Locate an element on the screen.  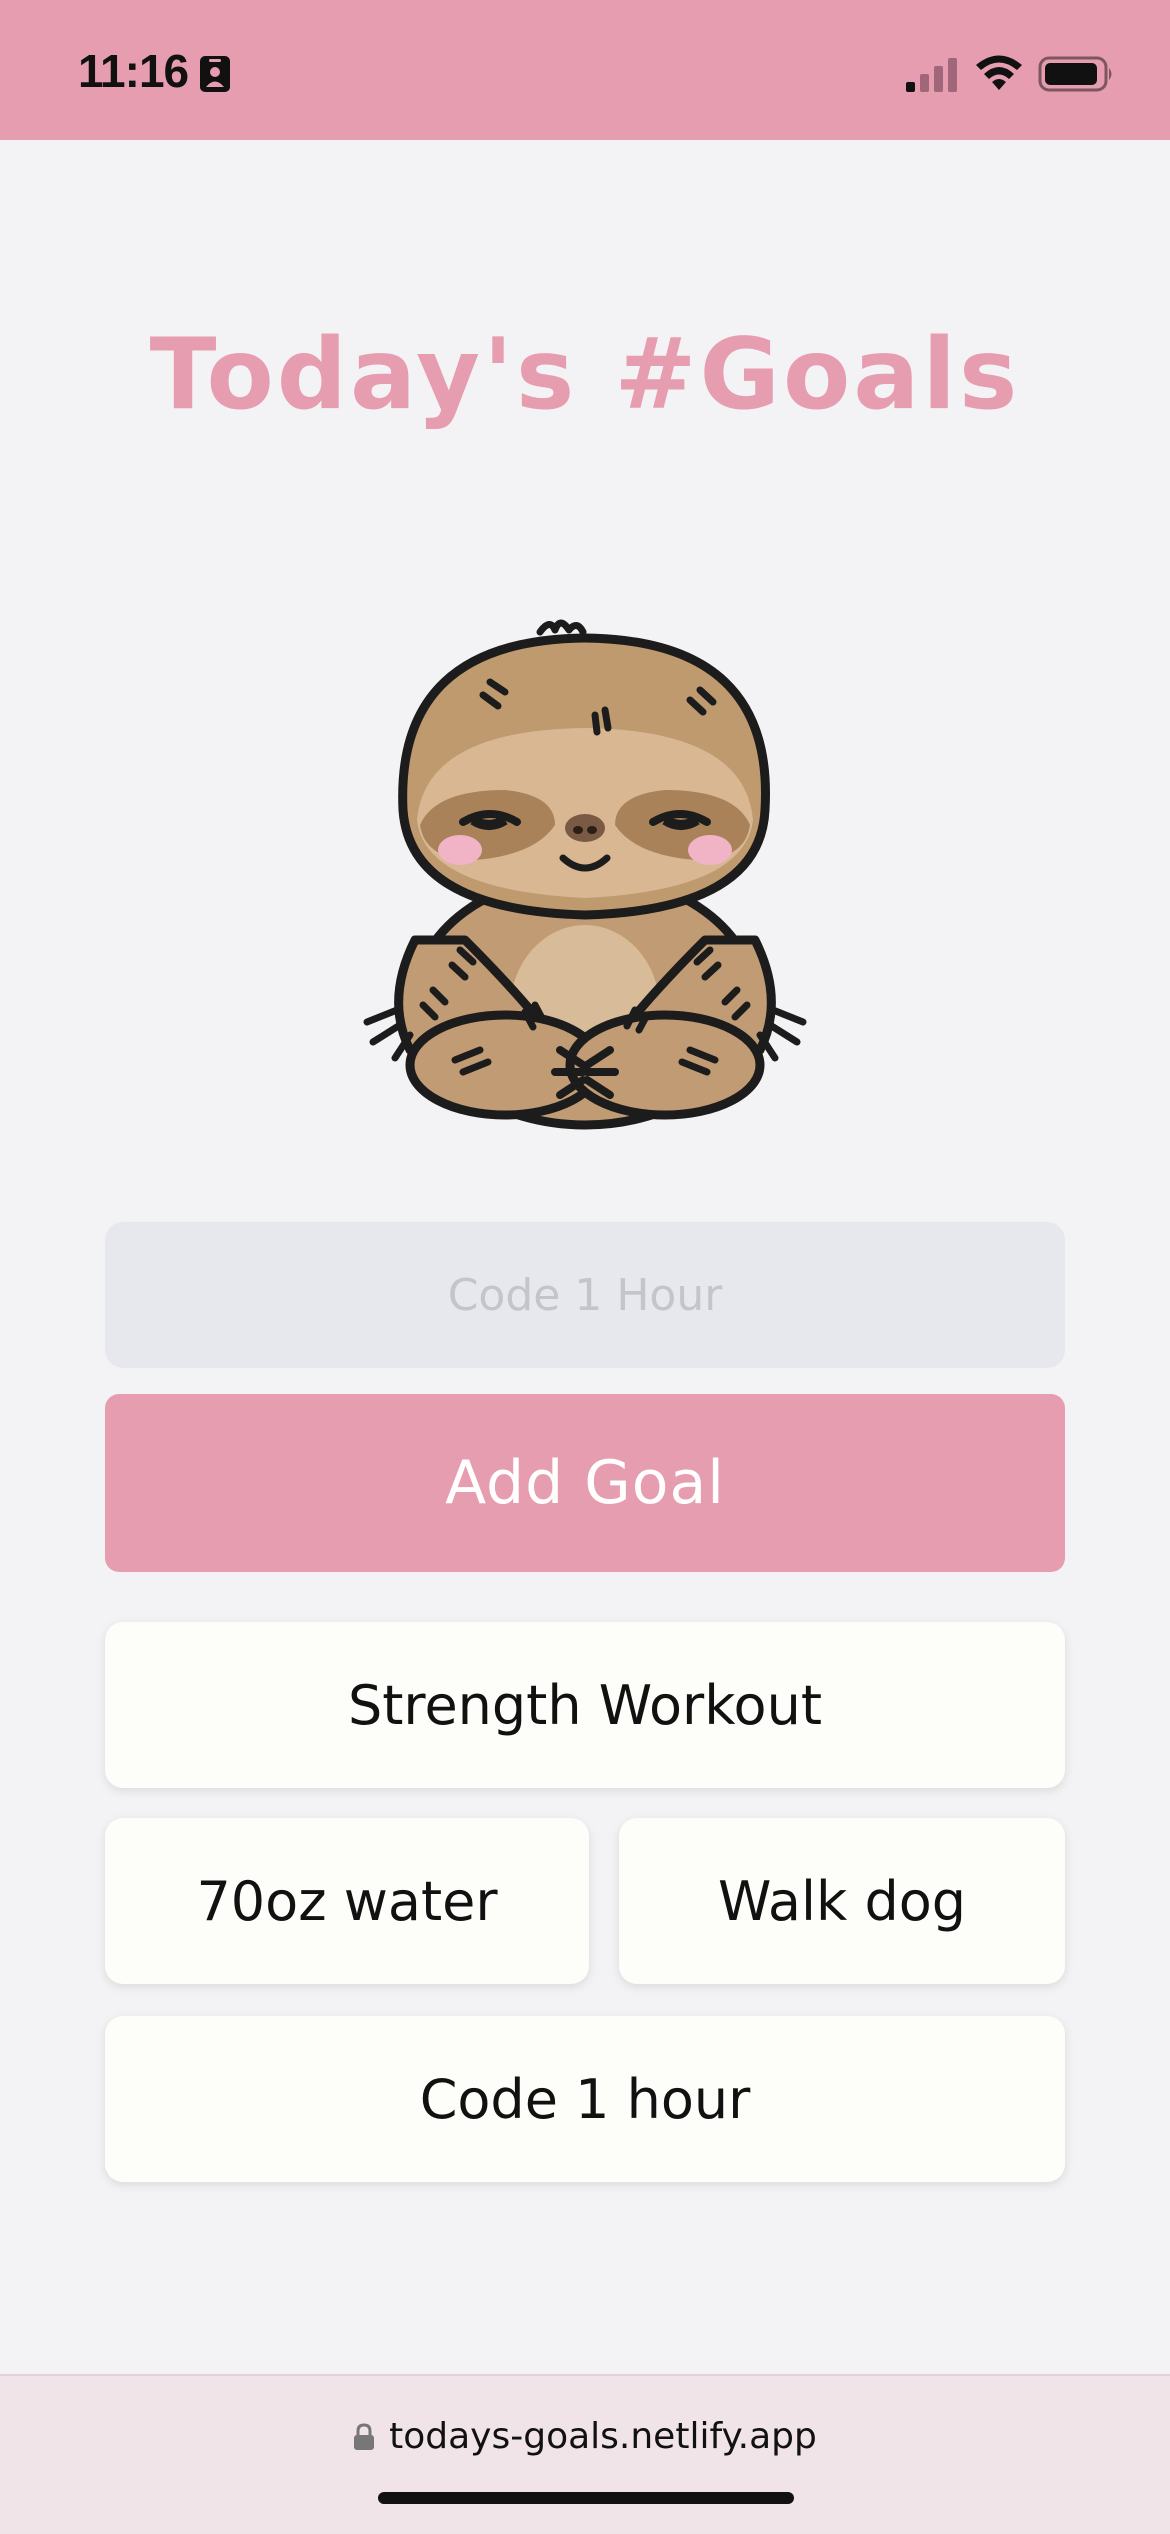
goal-input is located at coordinates (585, 1295).